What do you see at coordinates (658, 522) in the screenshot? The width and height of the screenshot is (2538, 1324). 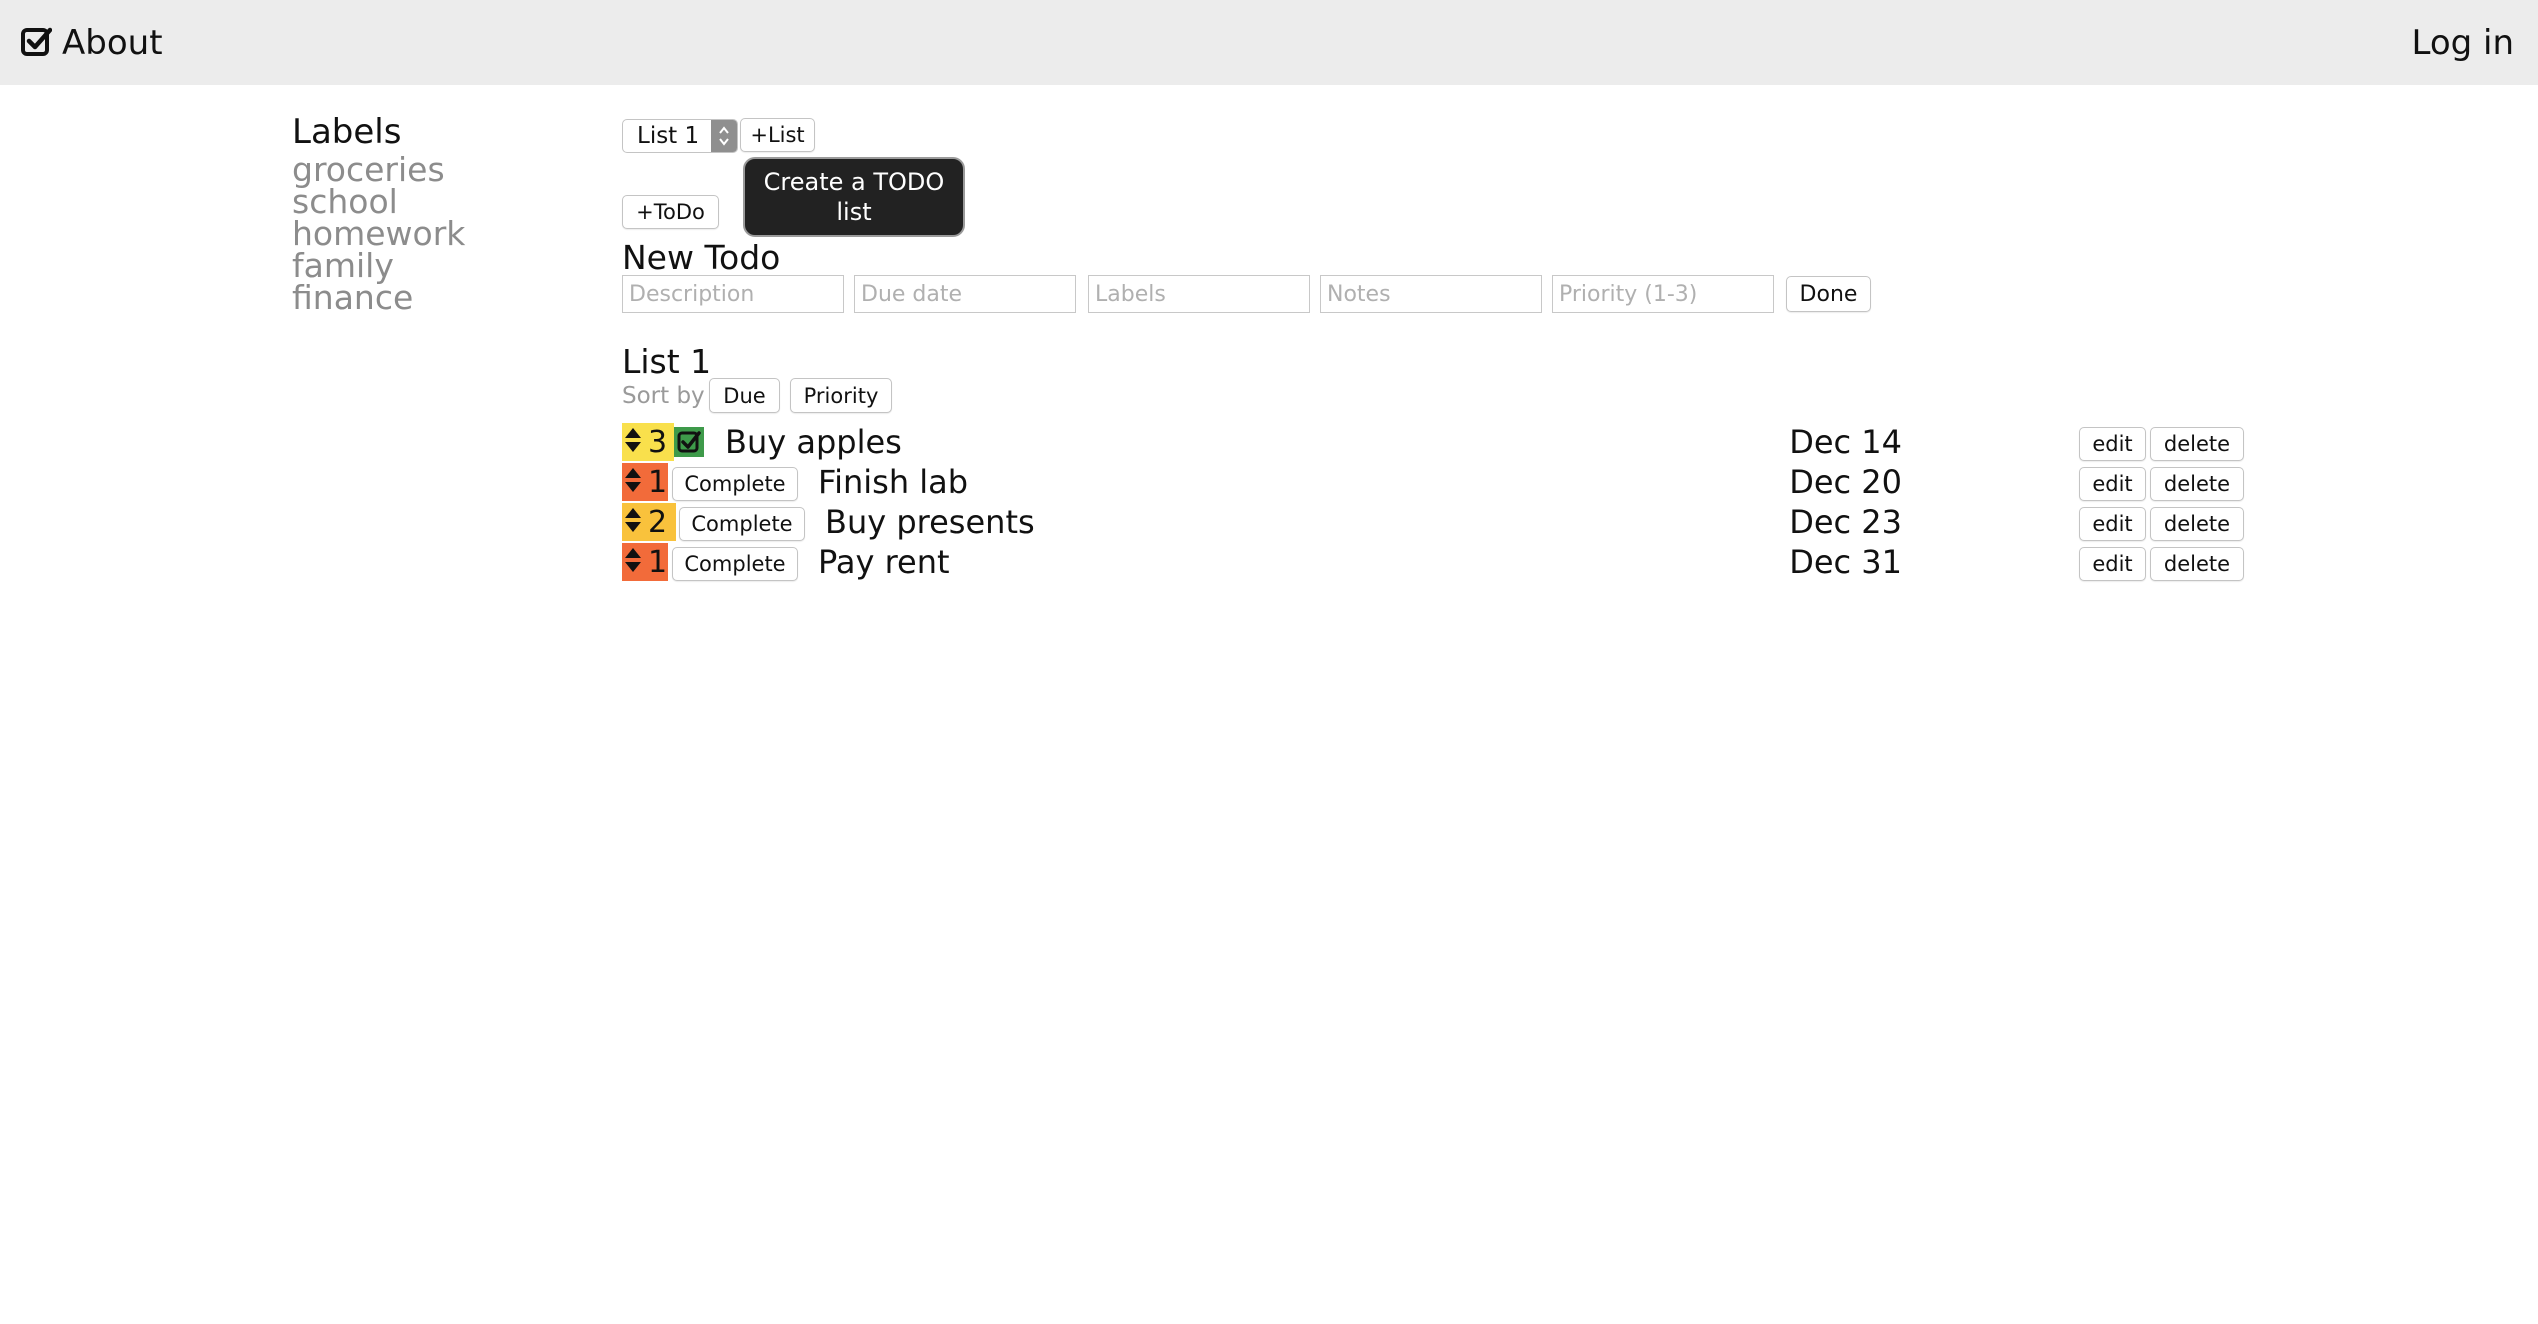 I see `priority-value: 2` at bounding box center [658, 522].